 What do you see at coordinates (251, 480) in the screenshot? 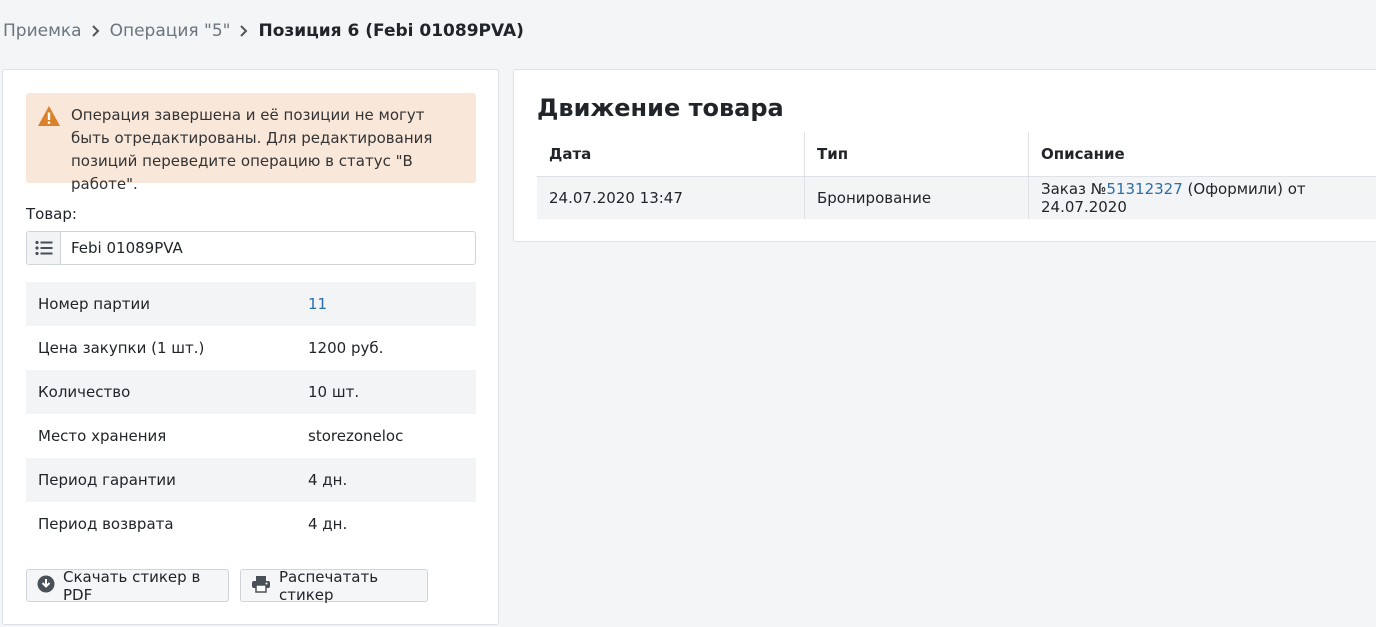
I see `property-row: Период гарантии 4 дн.` at bounding box center [251, 480].